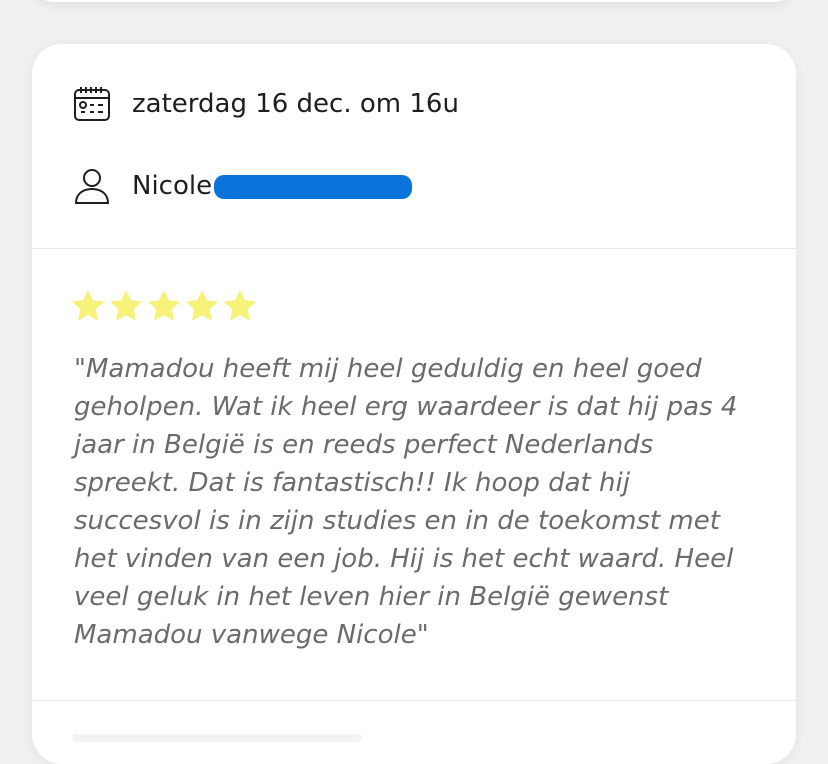 The image size is (828, 764). I want to click on redacted-surname, so click(313, 187).